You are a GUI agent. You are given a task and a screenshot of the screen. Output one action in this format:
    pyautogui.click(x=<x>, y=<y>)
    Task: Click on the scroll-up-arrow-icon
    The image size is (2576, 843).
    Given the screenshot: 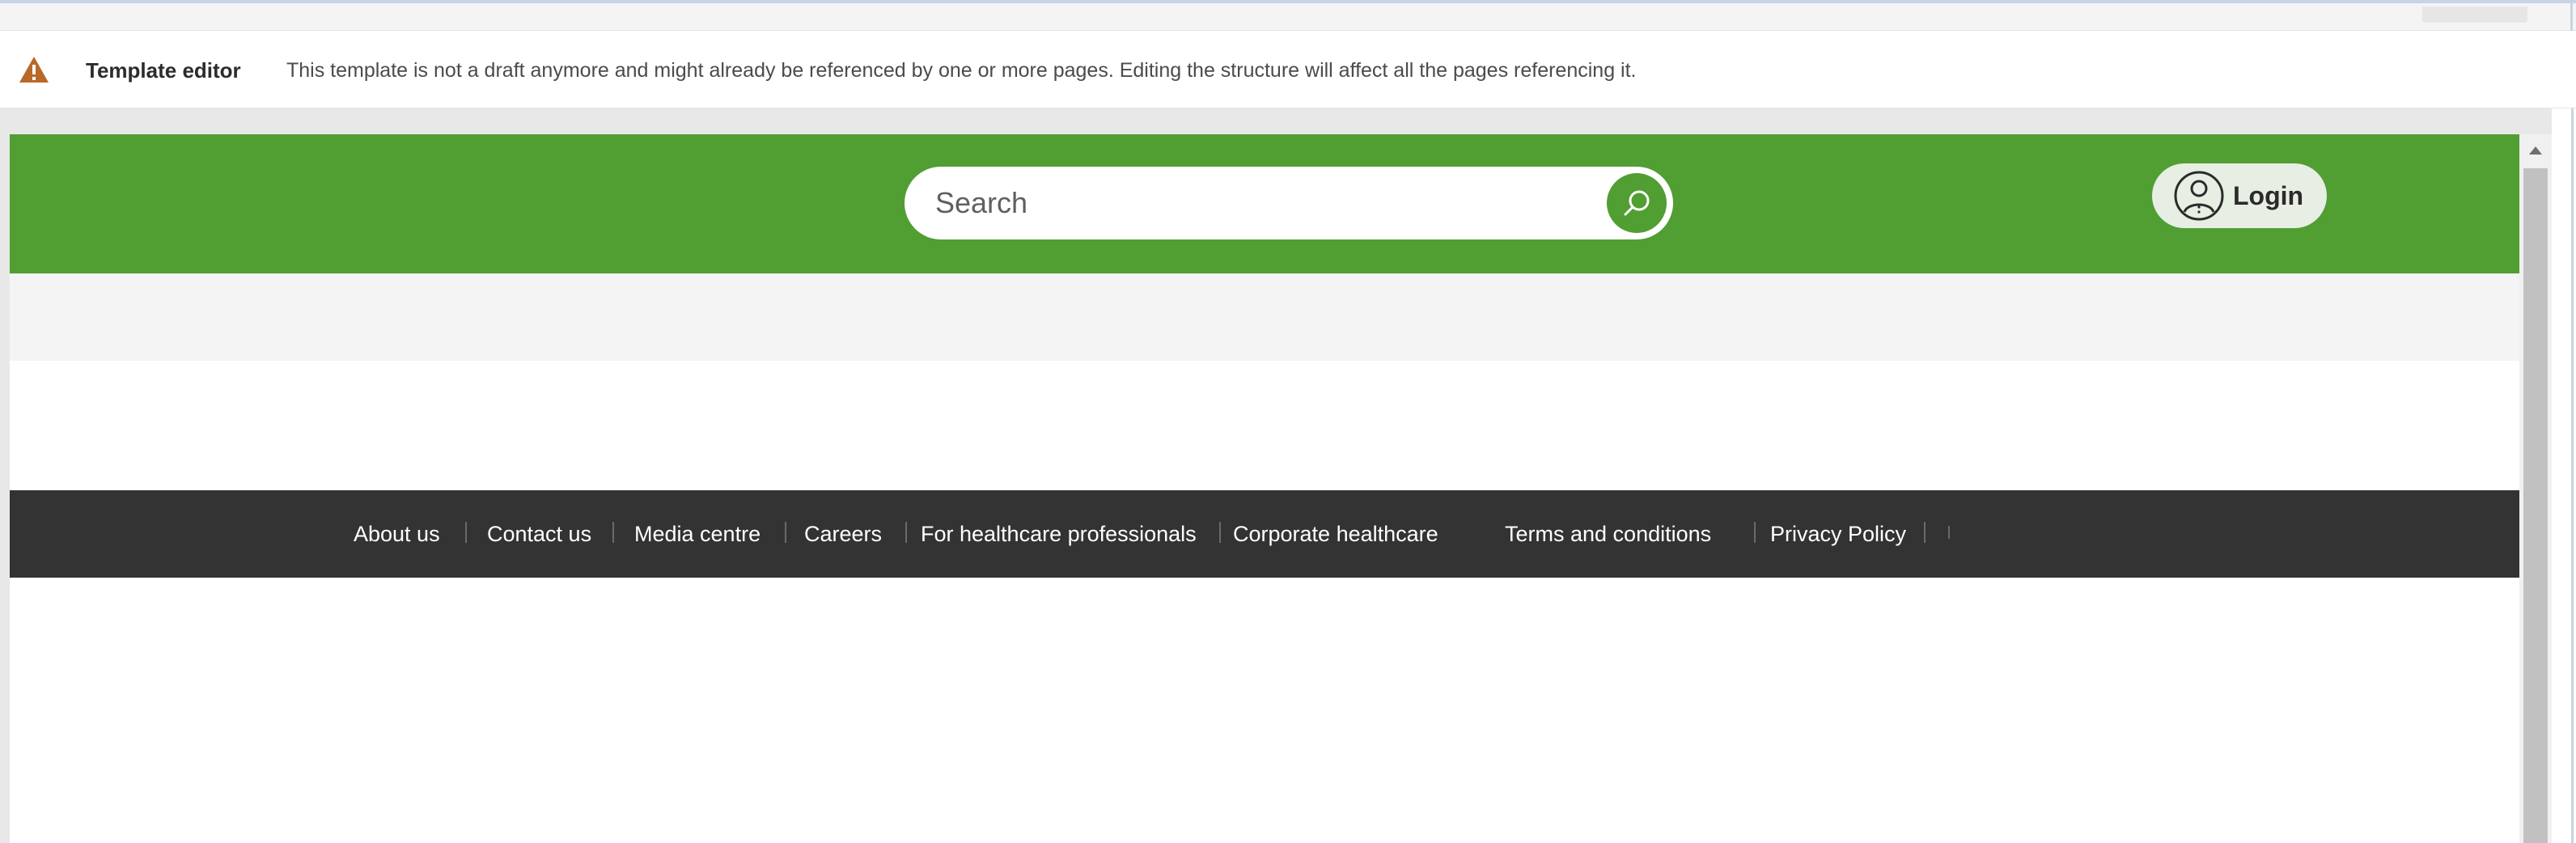 What is the action you would take?
    pyautogui.click(x=2535, y=150)
    